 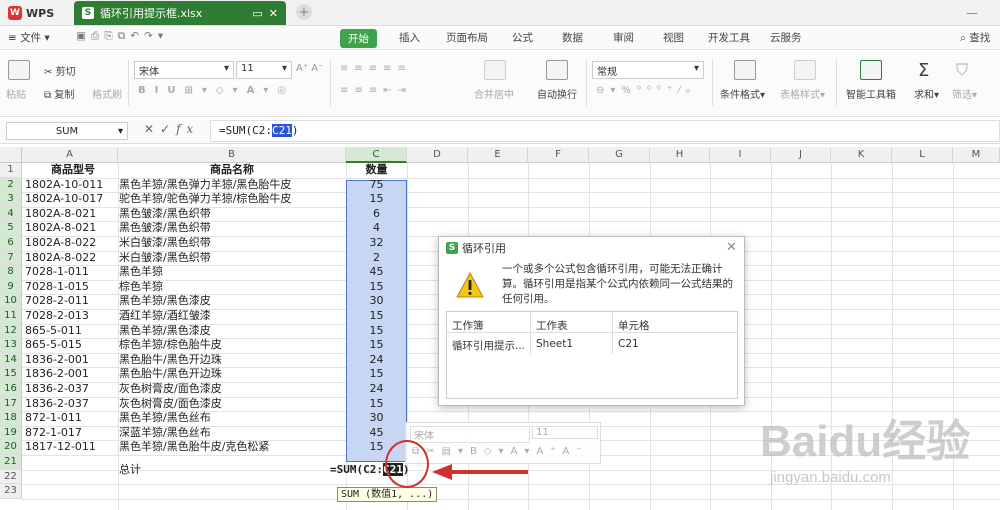 What do you see at coordinates (619, 155) in the screenshot?
I see `column-header-g: G` at bounding box center [619, 155].